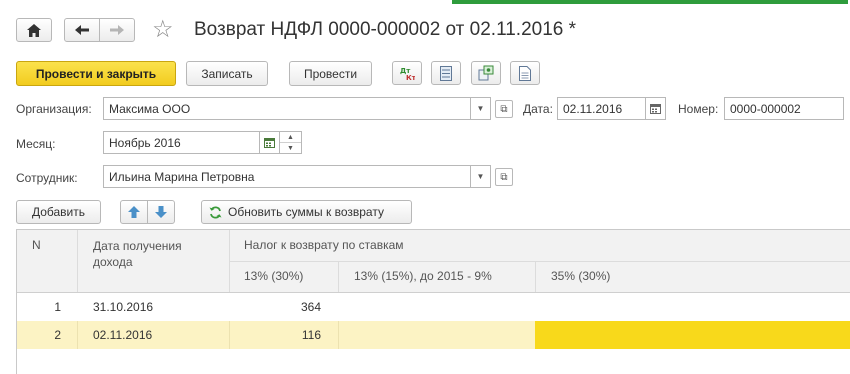  What do you see at coordinates (423, 276) in the screenshot?
I see `column-header-13-15: 13% (15%), до 2015 - 9%` at bounding box center [423, 276].